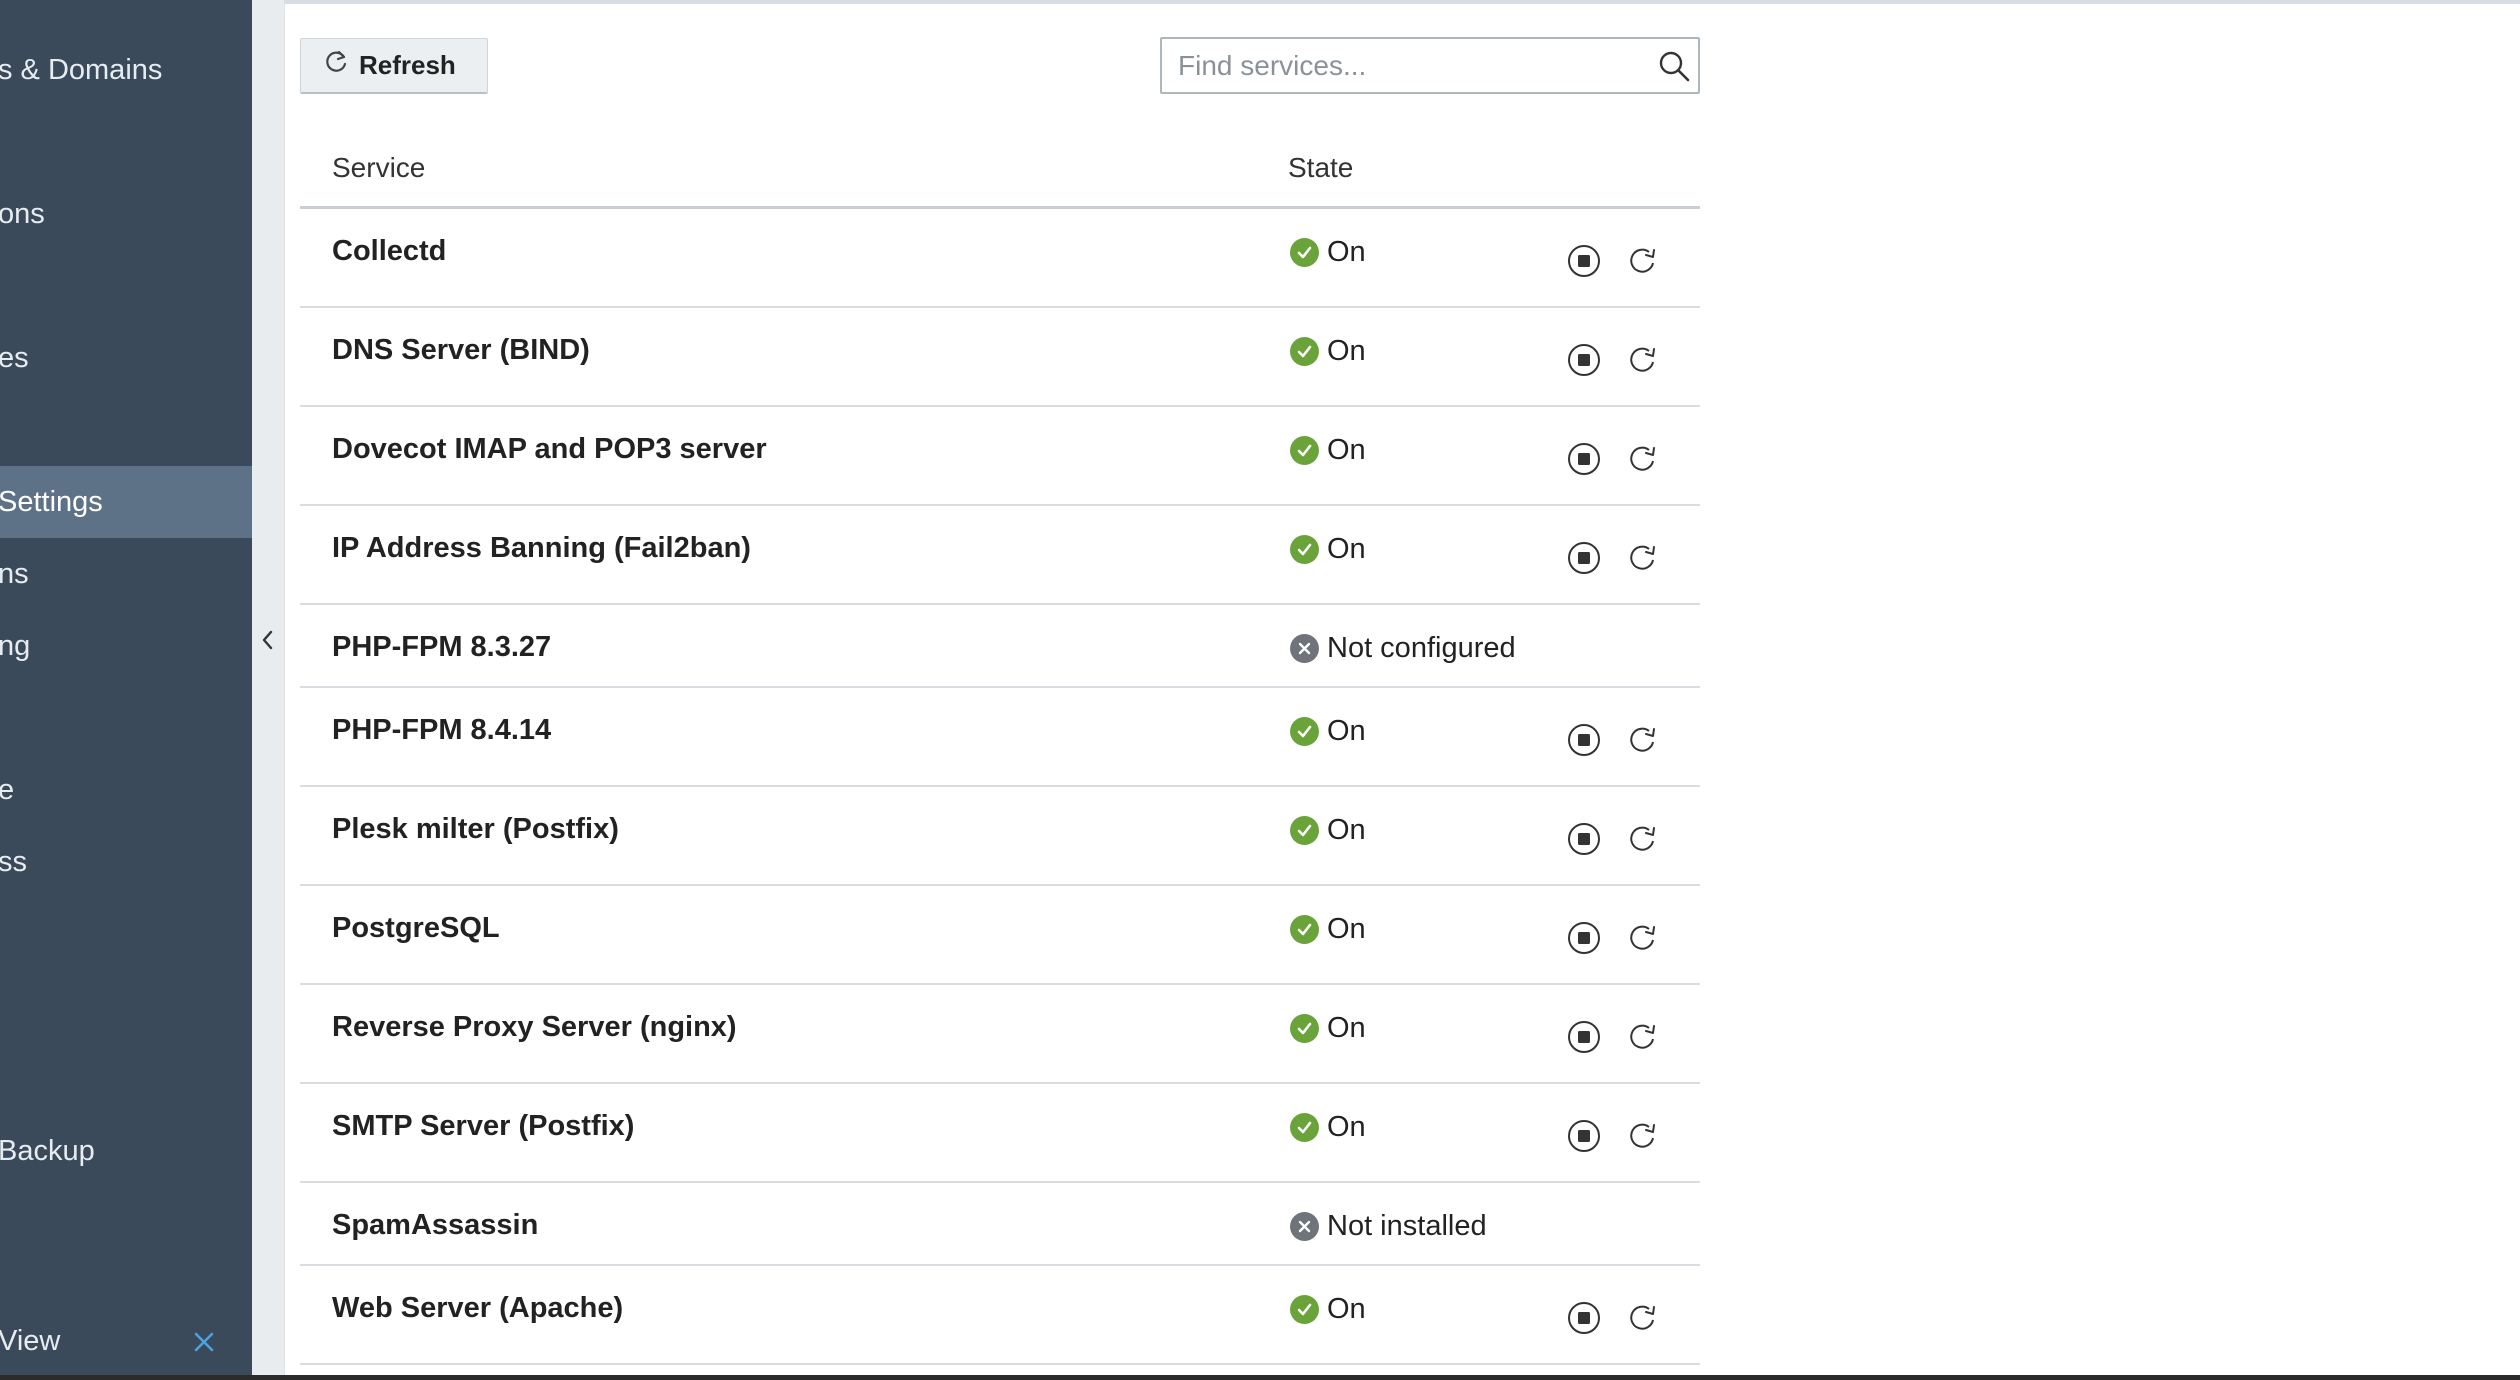  What do you see at coordinates (47, 1151) in the screenshot?
I see `sidebar-item-label: Backup` at bounding box center [47, 1151].